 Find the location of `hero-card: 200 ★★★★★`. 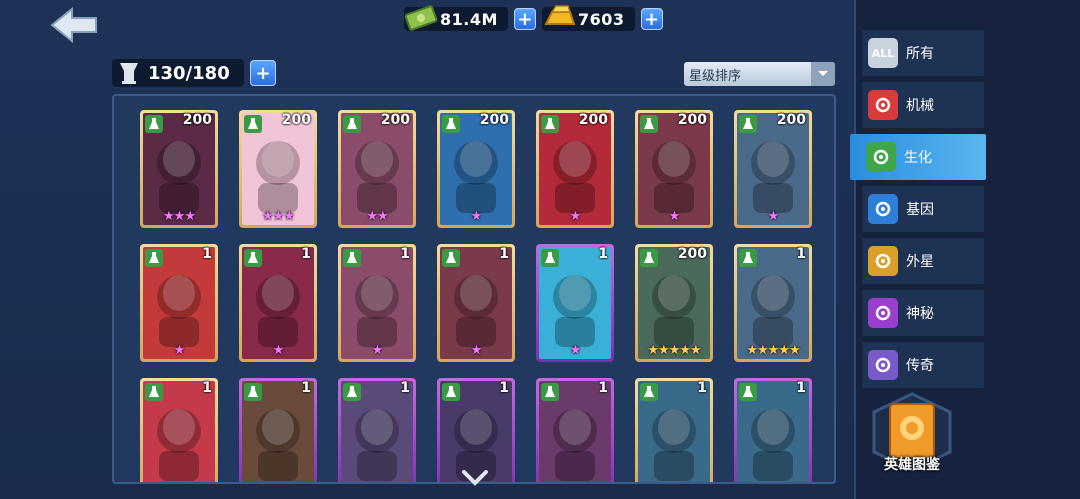

hero-card: 200 ★★★★★ is located at coordinates (674, 303).